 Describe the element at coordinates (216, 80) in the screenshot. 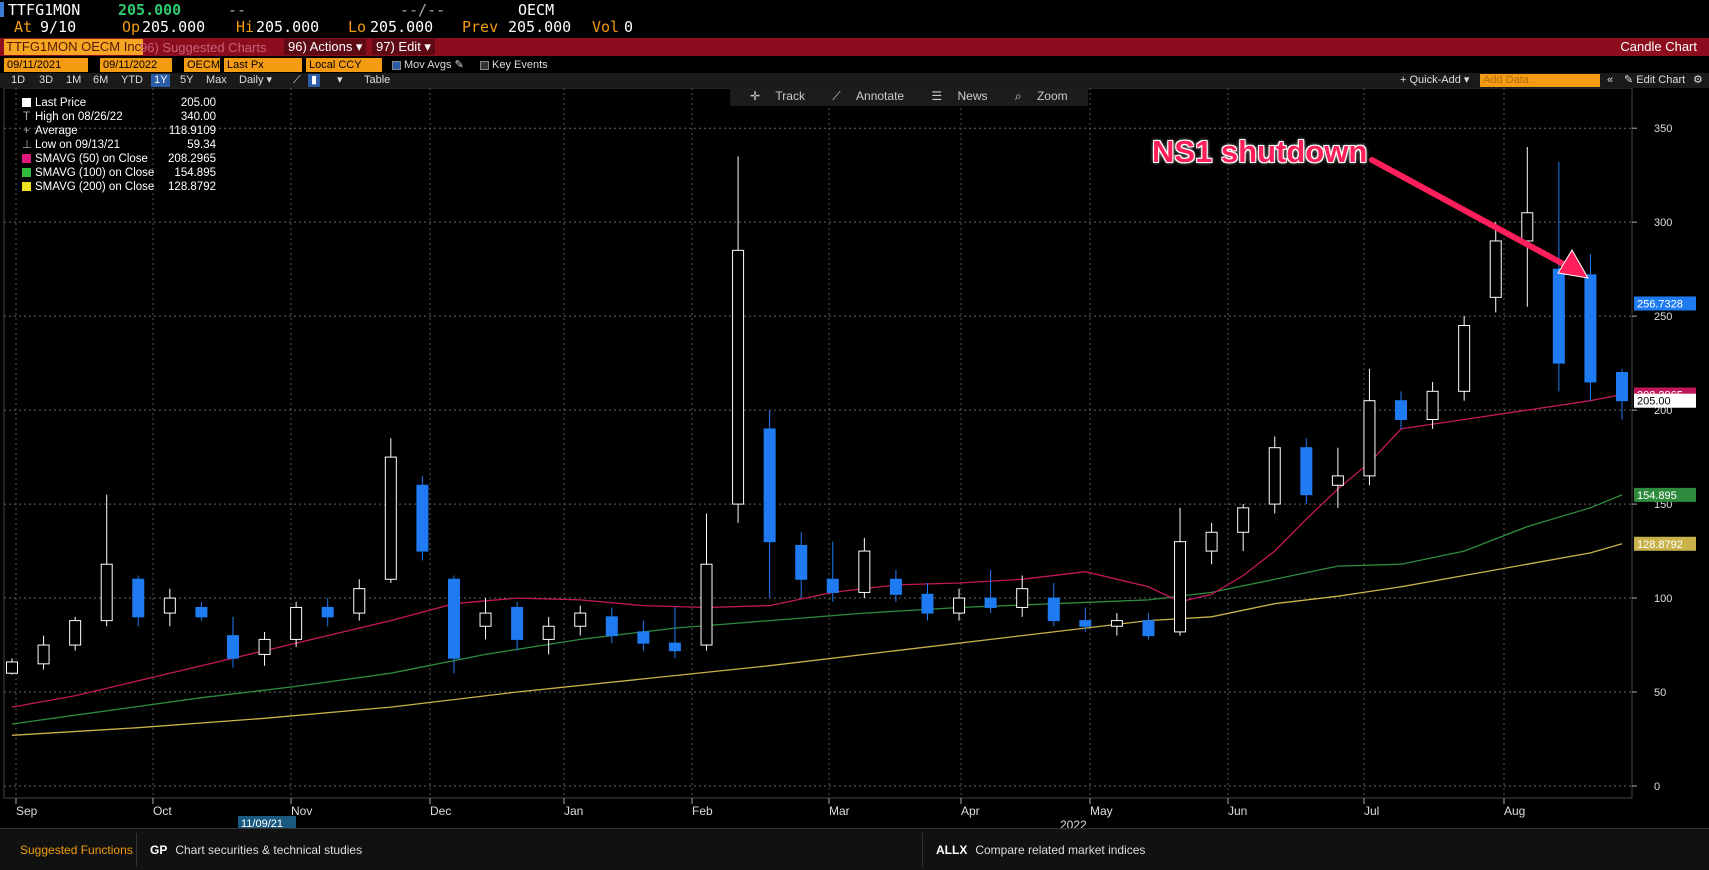

I see `range-max-button: Max` at that location.